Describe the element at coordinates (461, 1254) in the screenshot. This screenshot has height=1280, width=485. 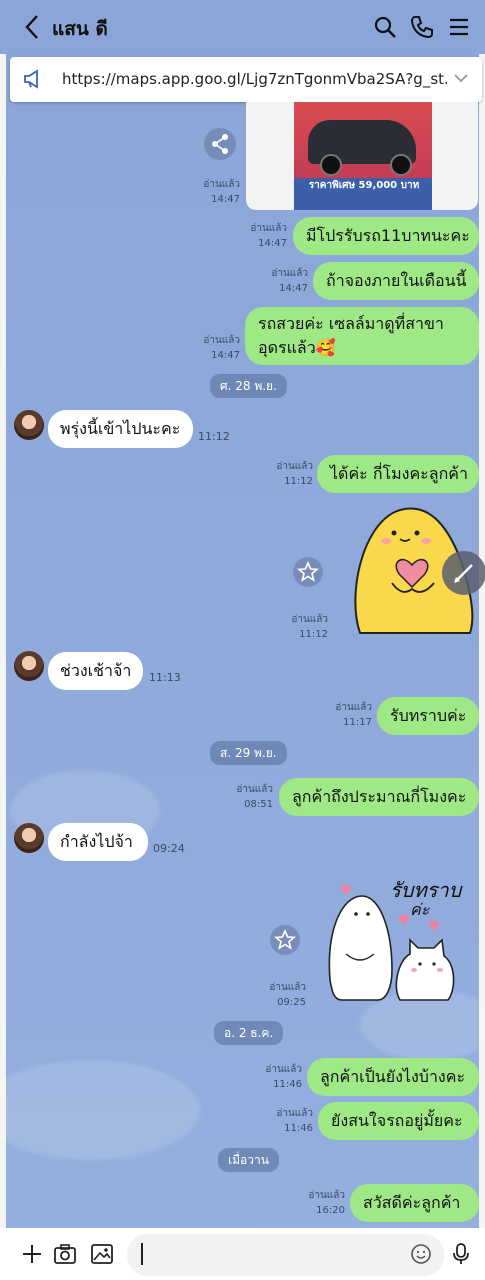
I see `microphone-icon` at that location.